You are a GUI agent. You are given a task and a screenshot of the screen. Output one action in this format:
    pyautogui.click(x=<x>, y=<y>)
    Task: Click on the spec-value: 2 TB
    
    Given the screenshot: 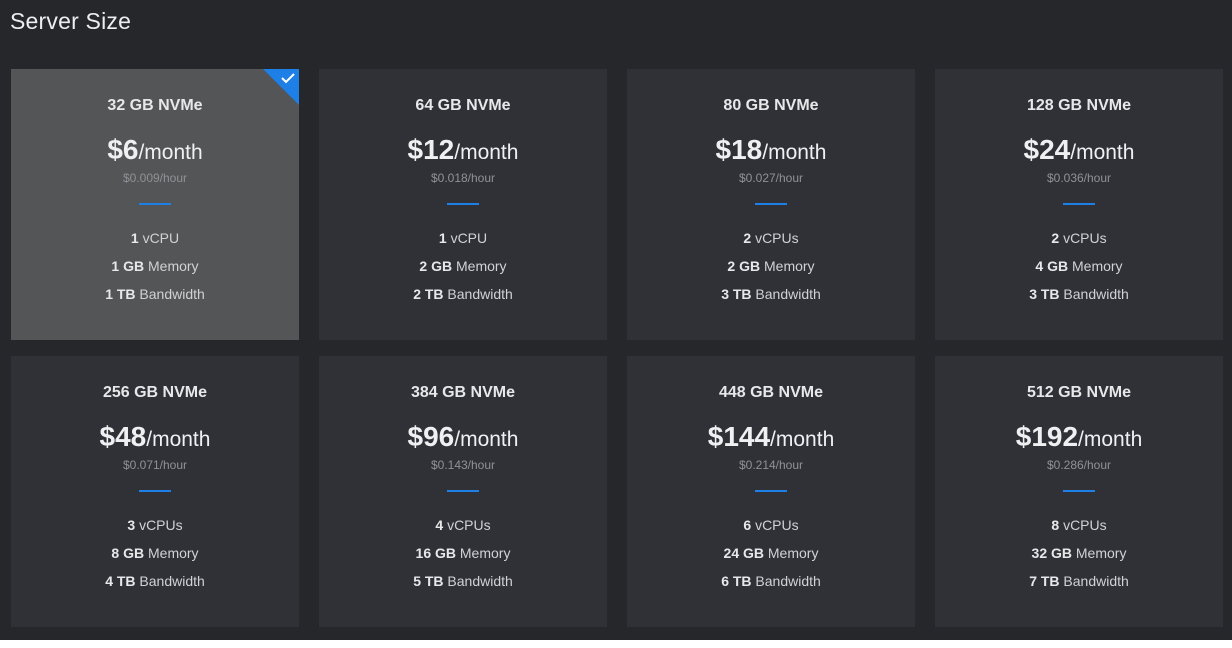 What is the action you would take?
    pyautogui.click(x=428, y=294)
    